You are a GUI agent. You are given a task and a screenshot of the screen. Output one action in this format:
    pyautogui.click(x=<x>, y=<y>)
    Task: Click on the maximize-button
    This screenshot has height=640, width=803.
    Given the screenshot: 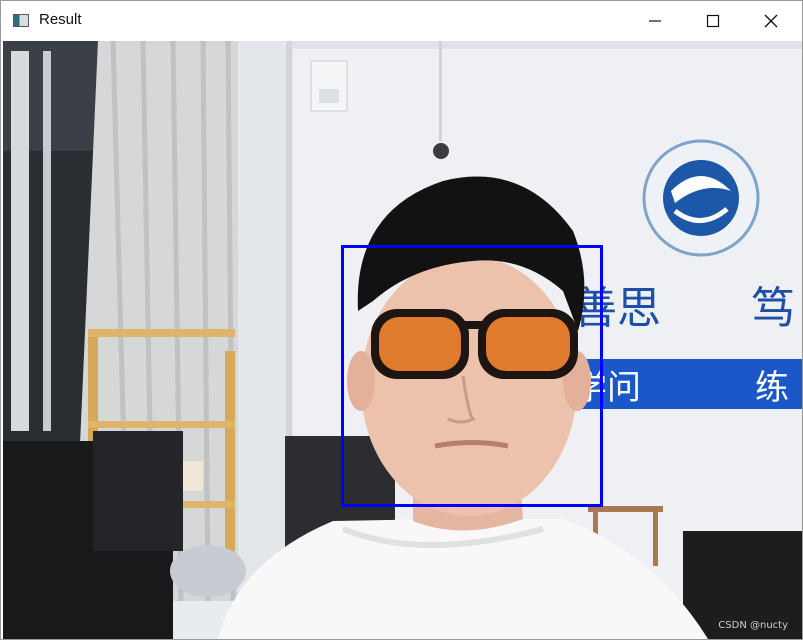 What is the action you would take?
    pyautogui.click(x=714, y=21)
    